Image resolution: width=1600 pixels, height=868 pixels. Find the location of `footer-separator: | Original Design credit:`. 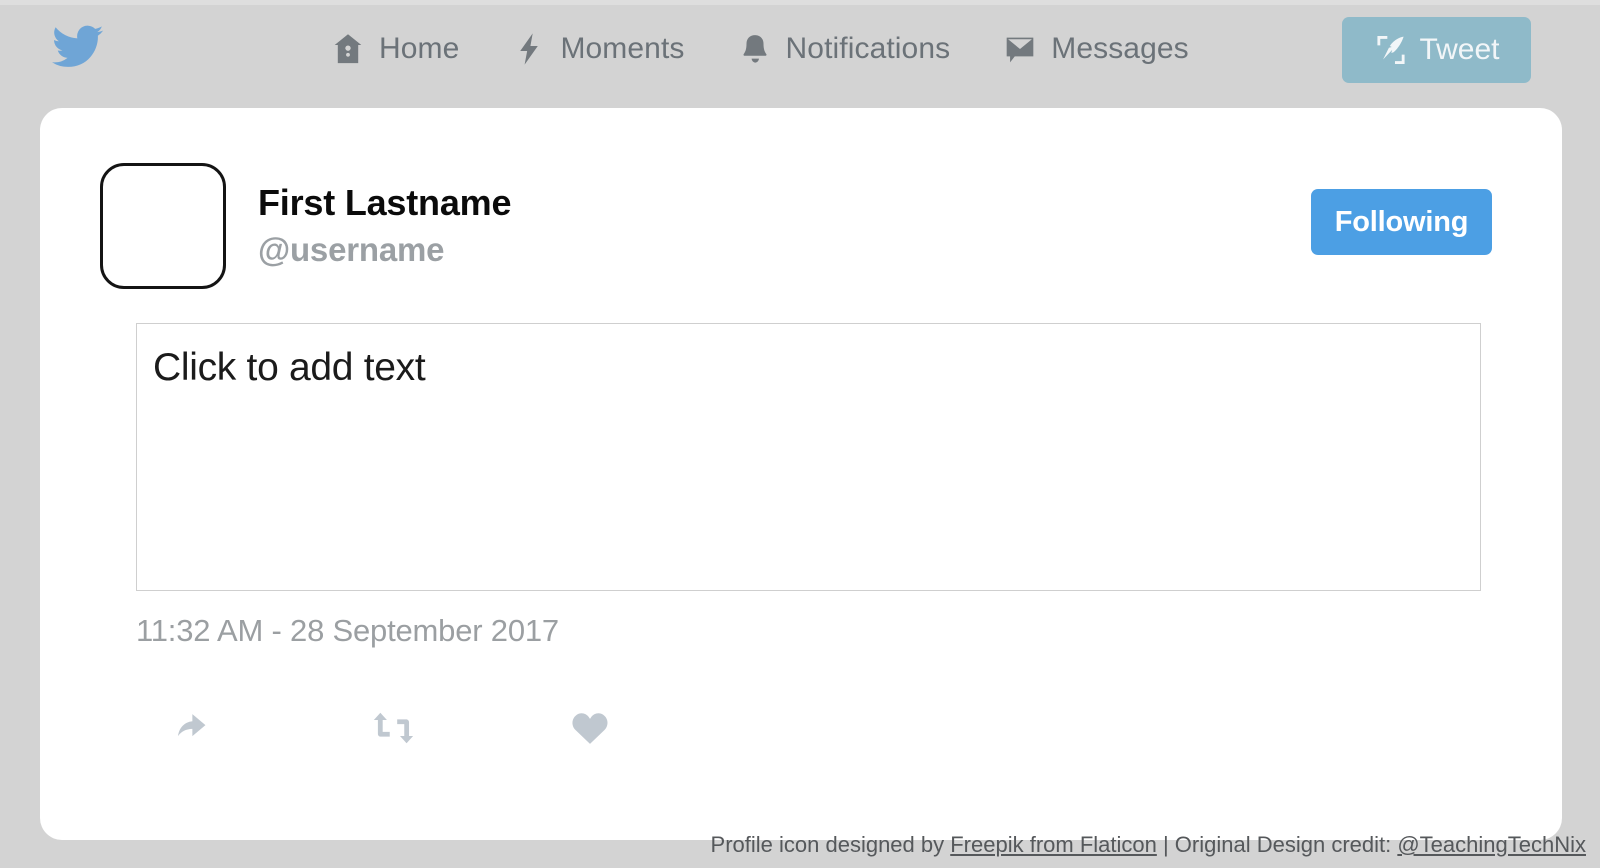

footer-separator: | Original Design credit: is located at coordinates (1277, 844).